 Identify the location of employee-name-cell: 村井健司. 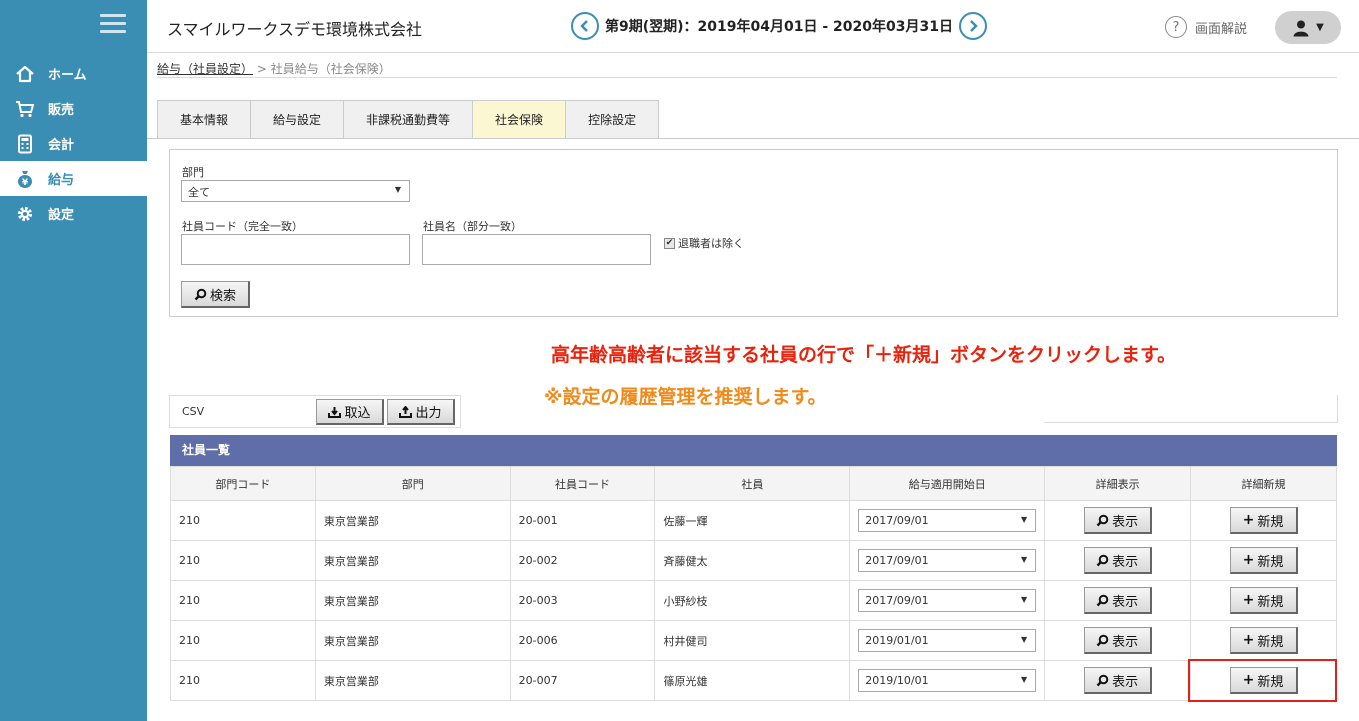
(752, 640).